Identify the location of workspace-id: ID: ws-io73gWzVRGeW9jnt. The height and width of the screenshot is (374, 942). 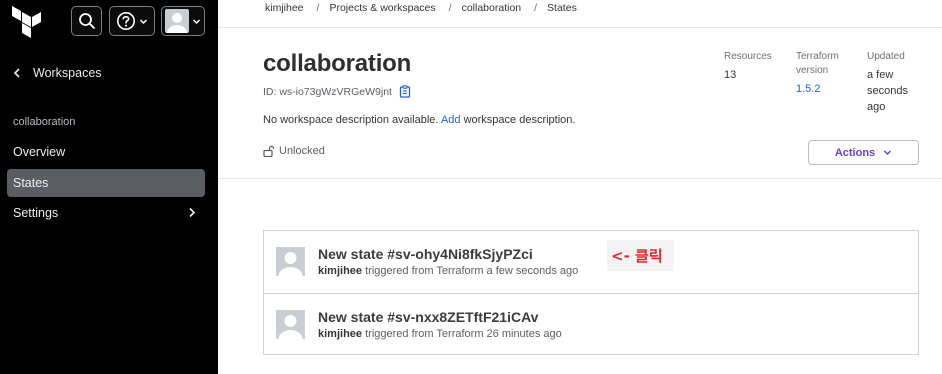
(337, 91).